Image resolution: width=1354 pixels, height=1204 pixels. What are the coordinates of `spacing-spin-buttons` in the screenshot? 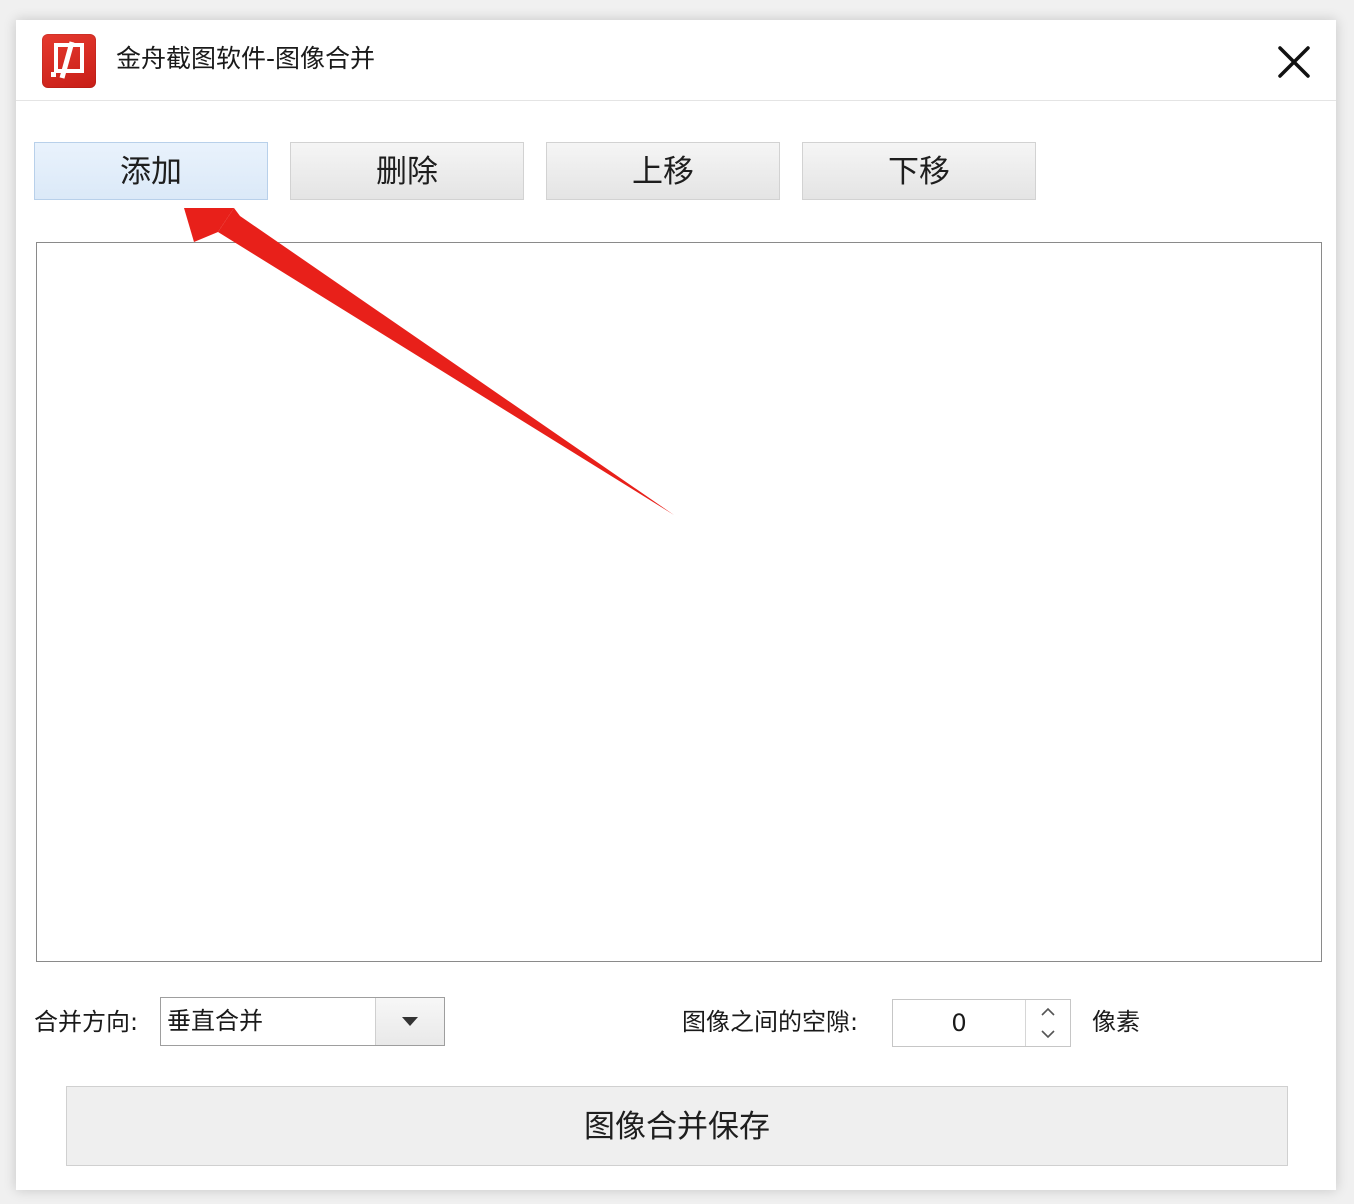 It's located at (1047, 1023).